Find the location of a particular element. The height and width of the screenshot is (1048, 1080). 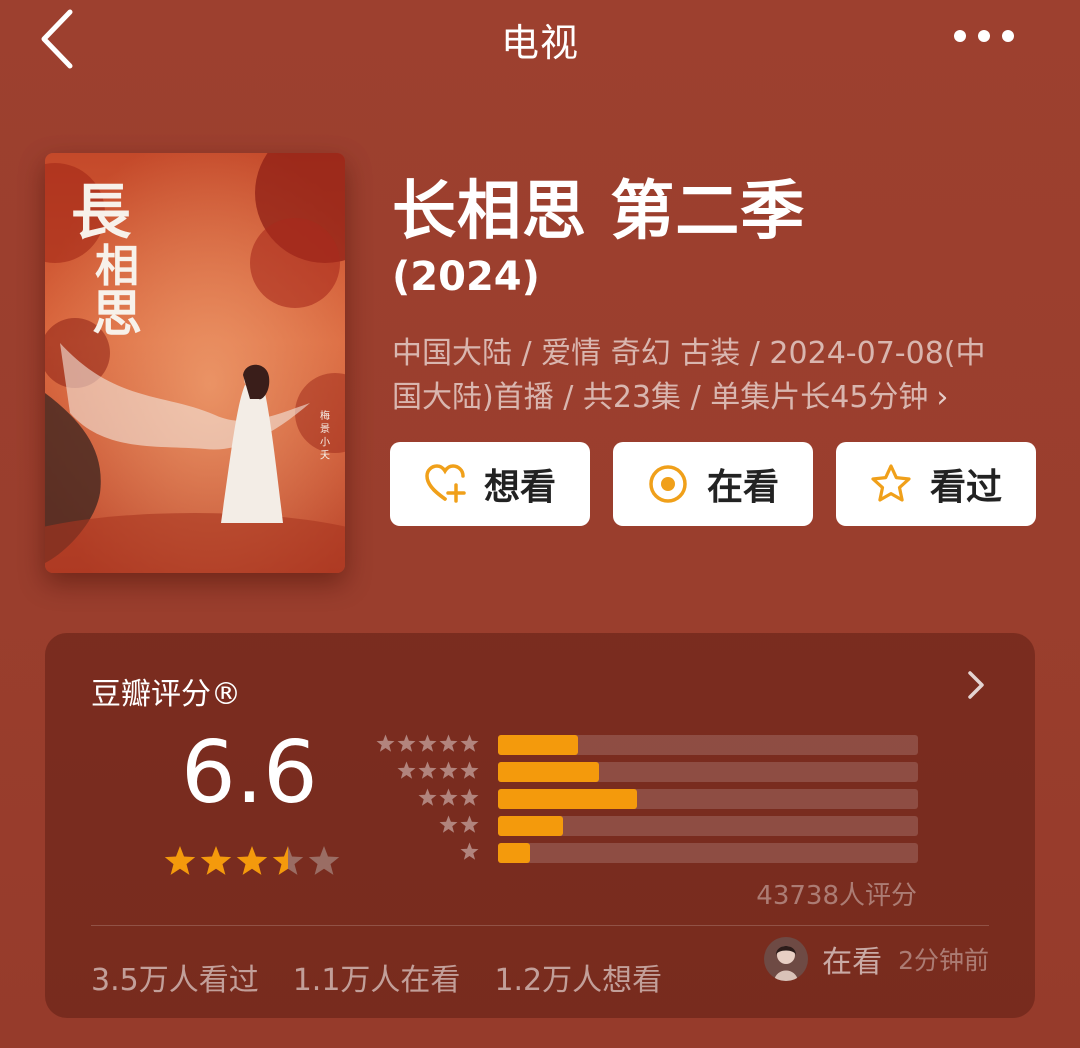

want-button: 想看 is located at coordinates (490, 484).